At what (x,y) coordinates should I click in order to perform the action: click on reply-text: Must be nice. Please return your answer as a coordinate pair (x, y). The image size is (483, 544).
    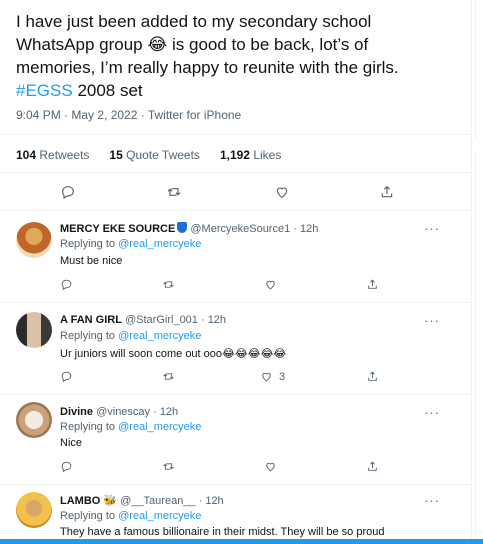
    Looking at the image, I should click on (91, 261).